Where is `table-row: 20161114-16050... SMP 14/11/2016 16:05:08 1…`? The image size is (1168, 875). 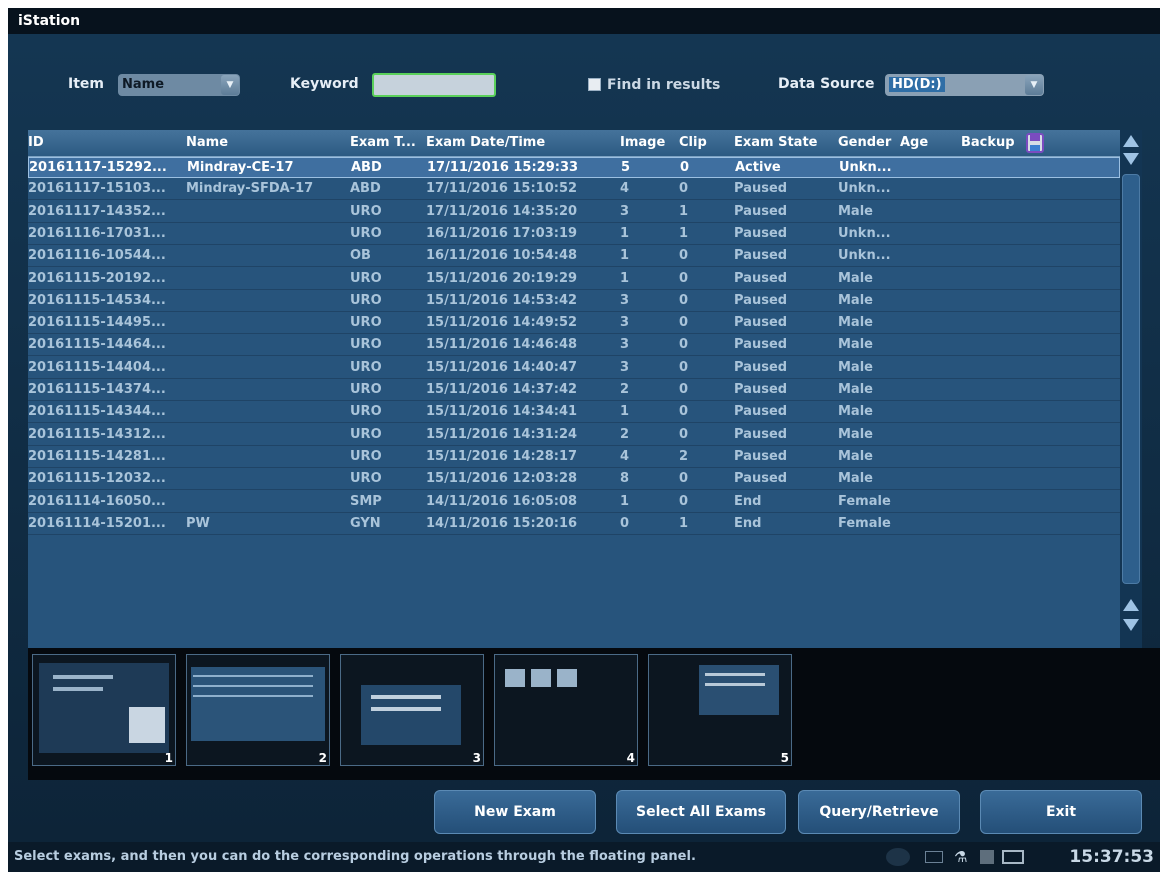
table-row: 20161114-16050... SMP 14/11/2016 16:05:08 1… is located at coordinates (574, 502).